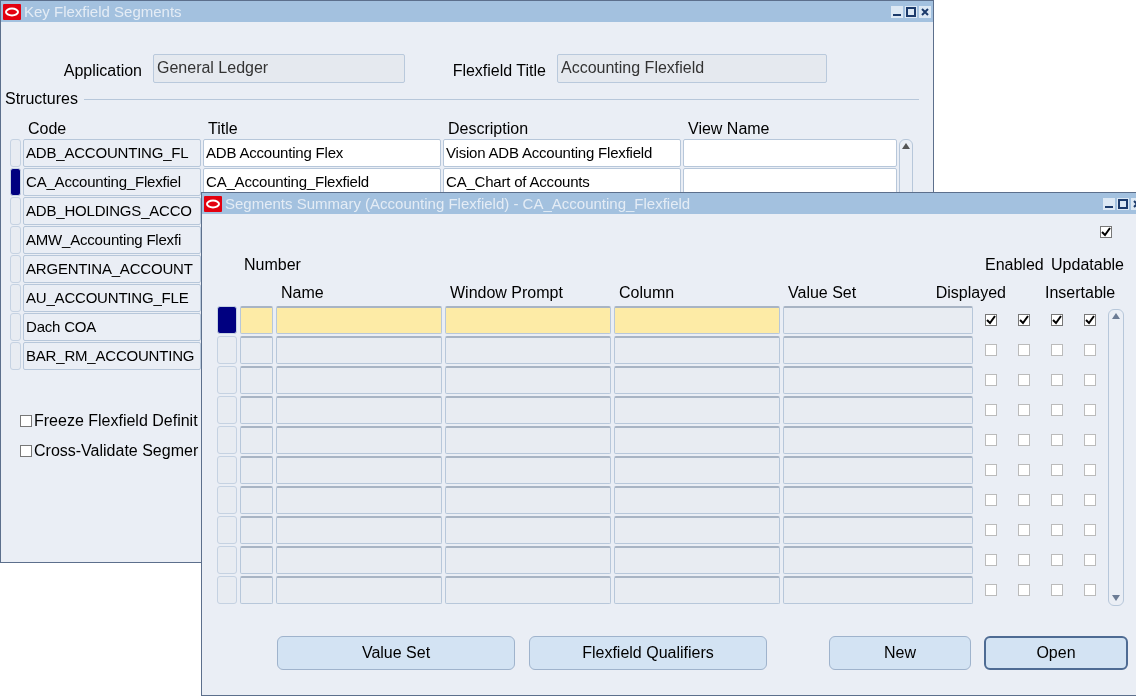  What do you see at coordinates (1116, 457) in the screenshot?
I see `scrollbar` at bounding box center [1116, 457].